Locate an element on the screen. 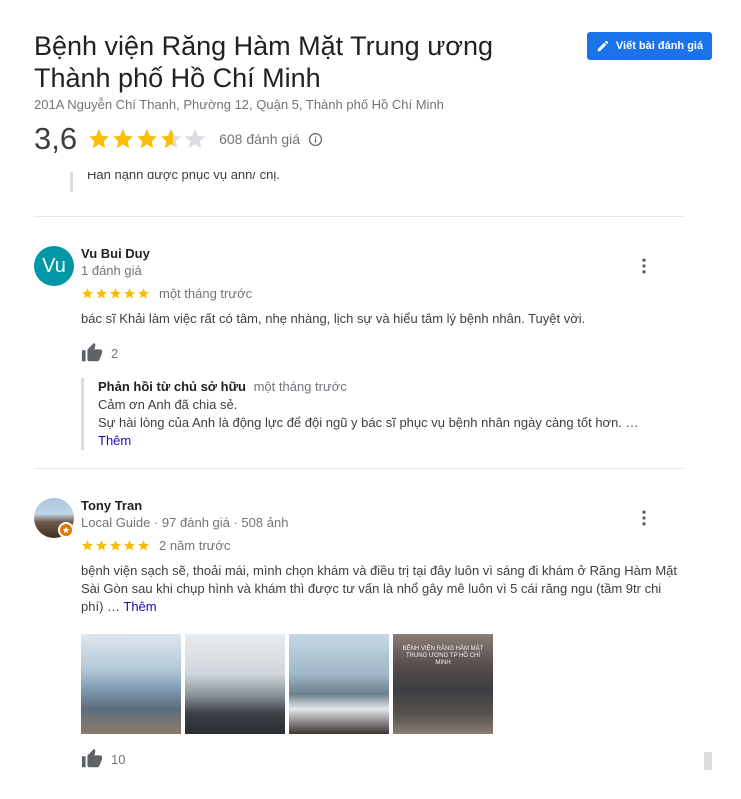 Image resolution: width=741 pixels, height=799 pixels. pencil-icon is located at coordinates (603, 46).